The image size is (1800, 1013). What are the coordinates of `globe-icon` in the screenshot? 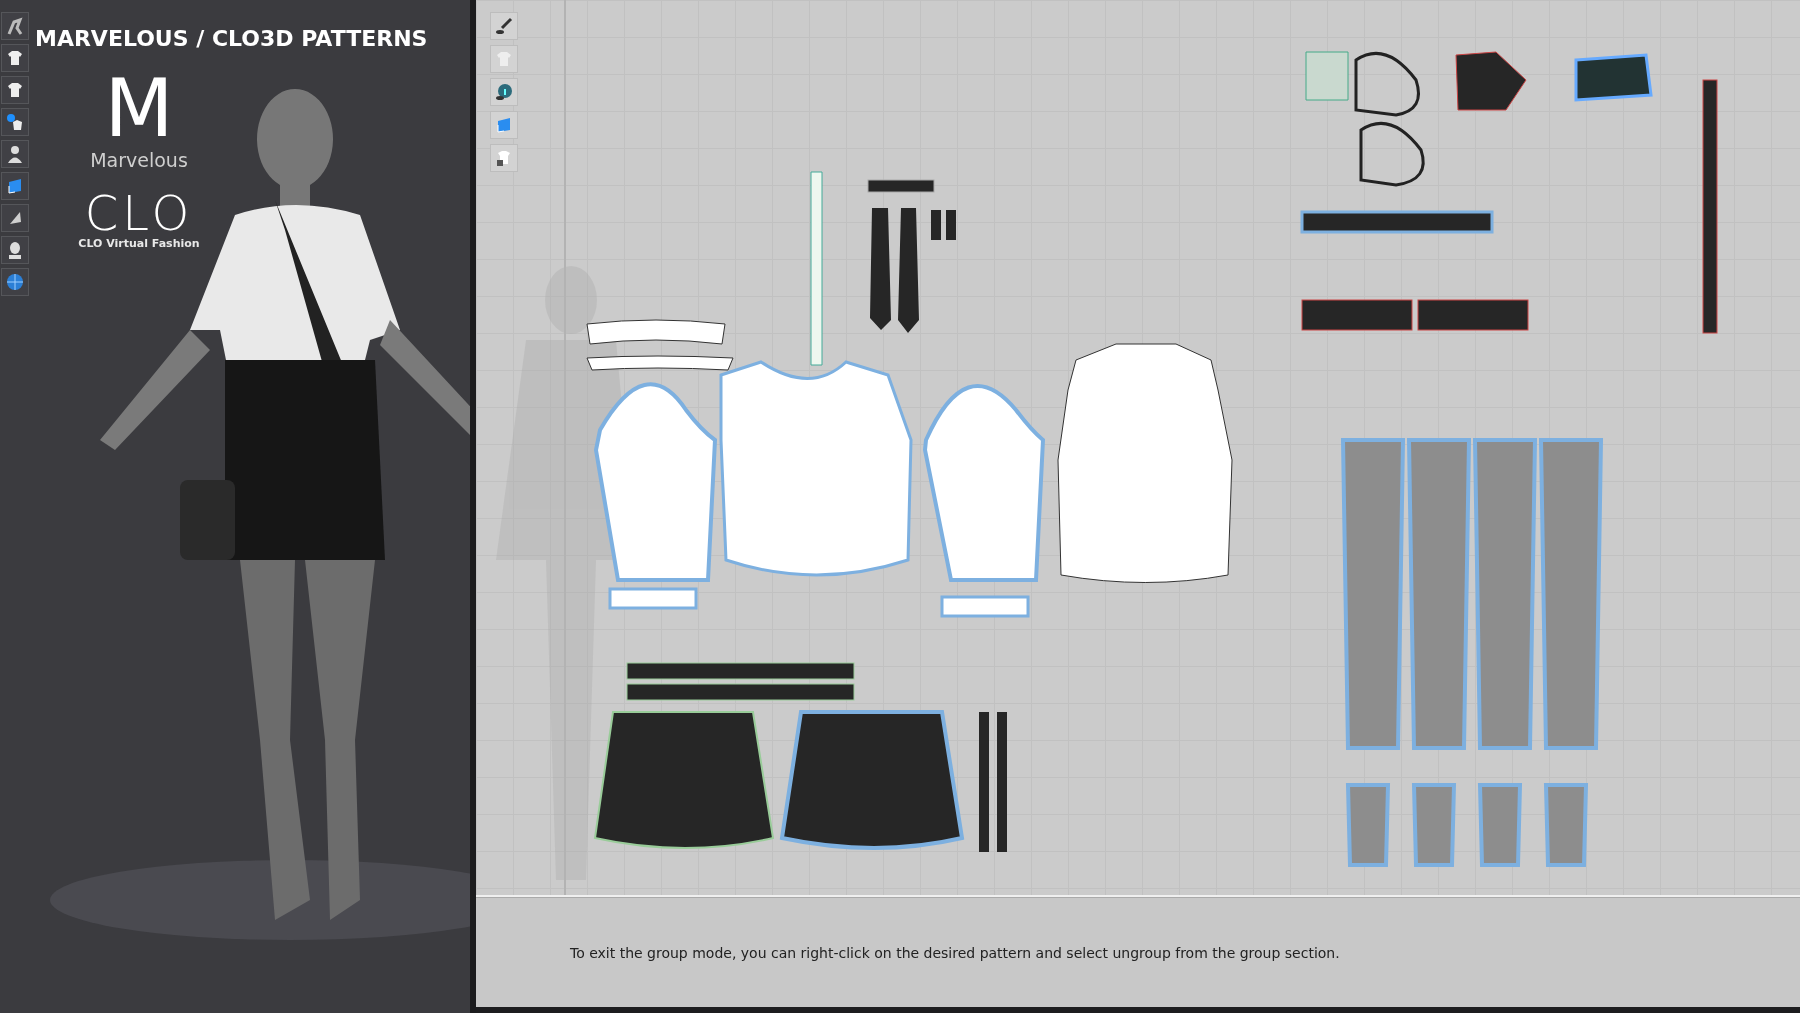 It's located at (15, 282).